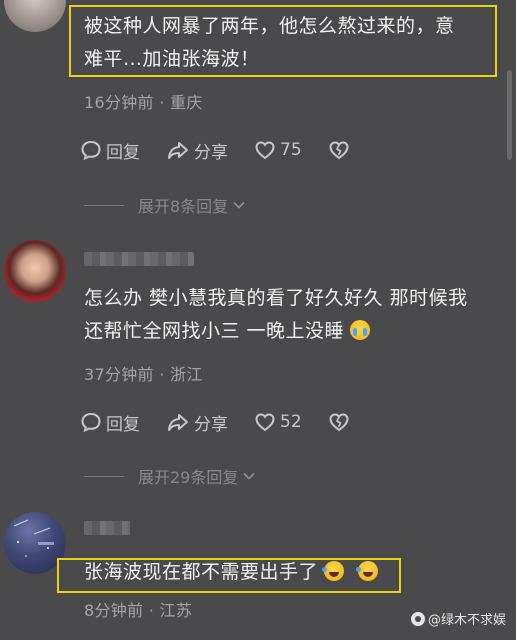  What do you see at coordinates (138, 610) in the screenshot?
I see `comment-meta: 8分钟前 · 江苏` at bounding box center [138, 610].